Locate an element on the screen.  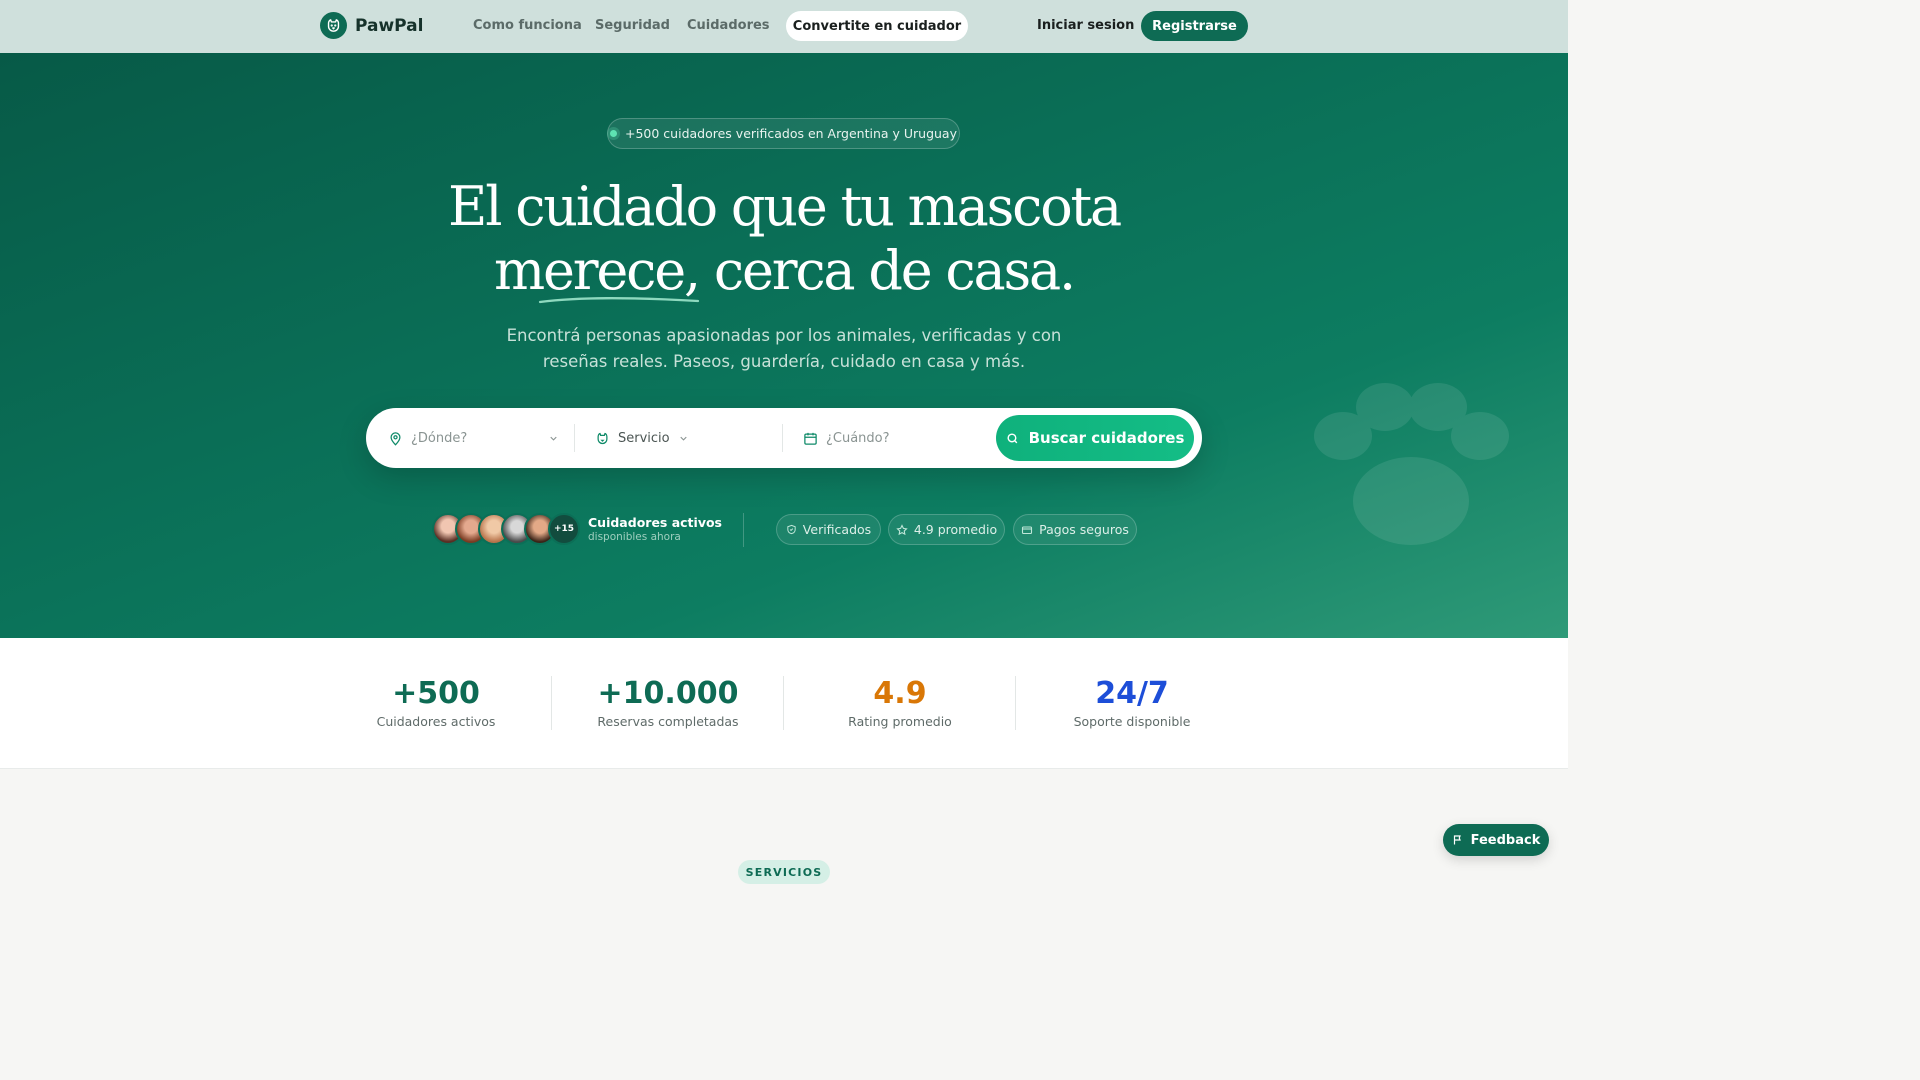
badge-rating-label: 4.9 promedio is located at coordinates (955, 529).